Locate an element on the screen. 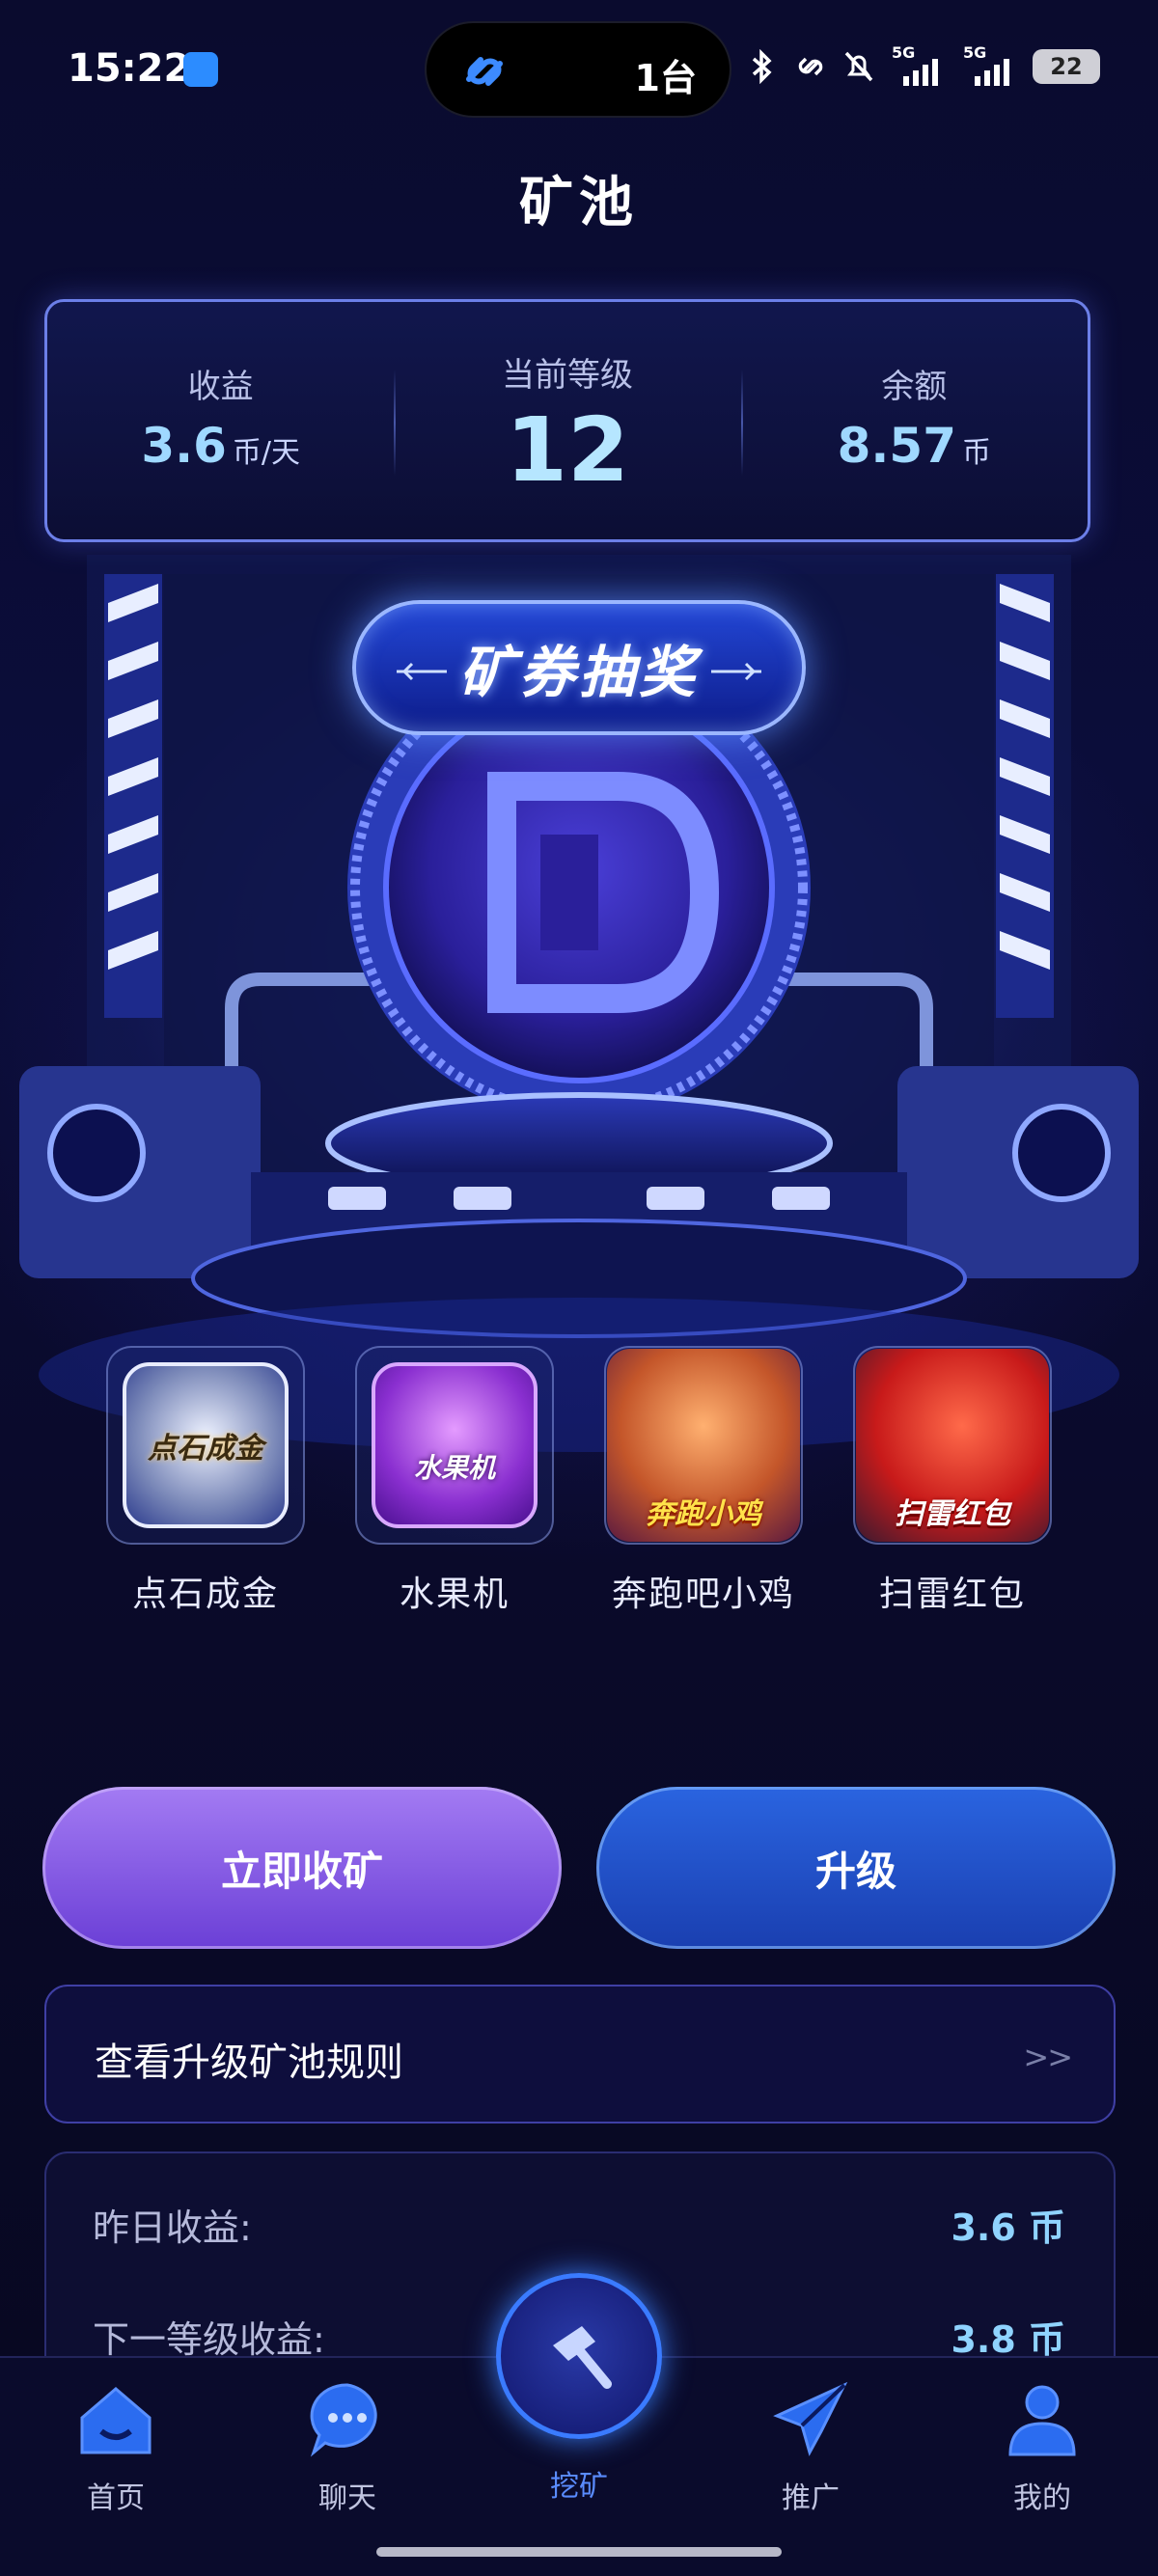  stone-gold-icon: 点石成金 is located at coordinates (206, 1445).